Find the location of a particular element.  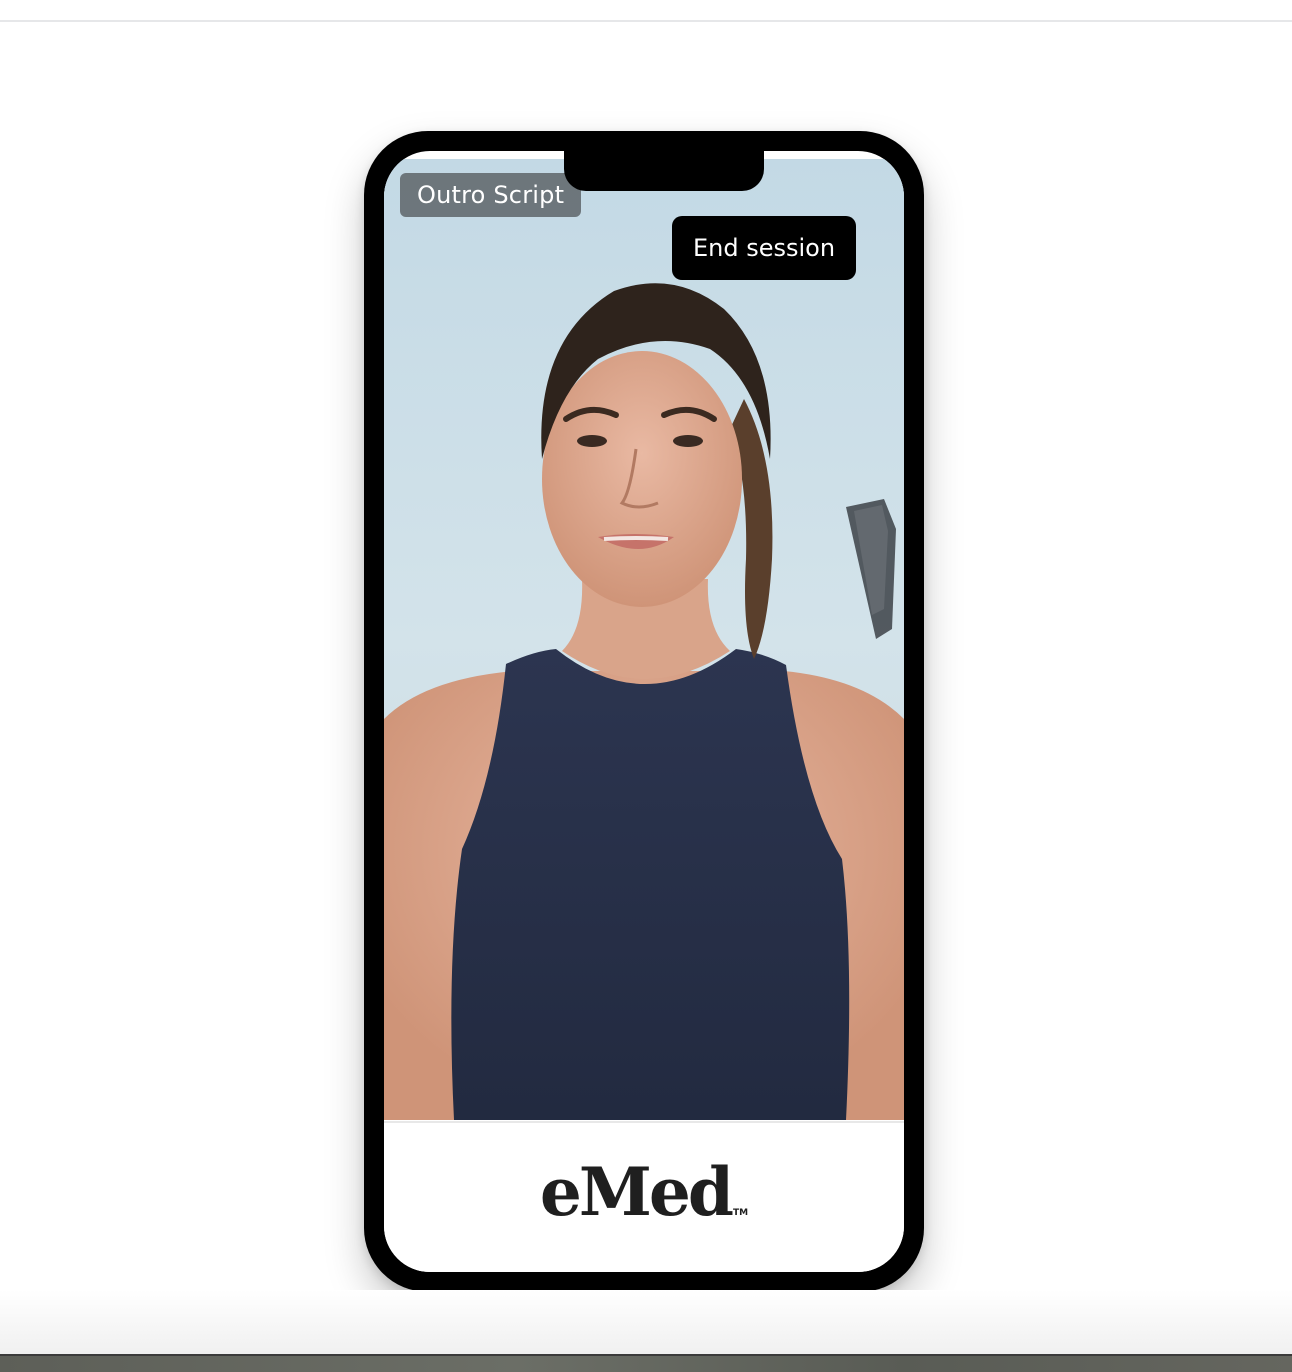

page-bottom-fade is located at coordinates (646, 1322).